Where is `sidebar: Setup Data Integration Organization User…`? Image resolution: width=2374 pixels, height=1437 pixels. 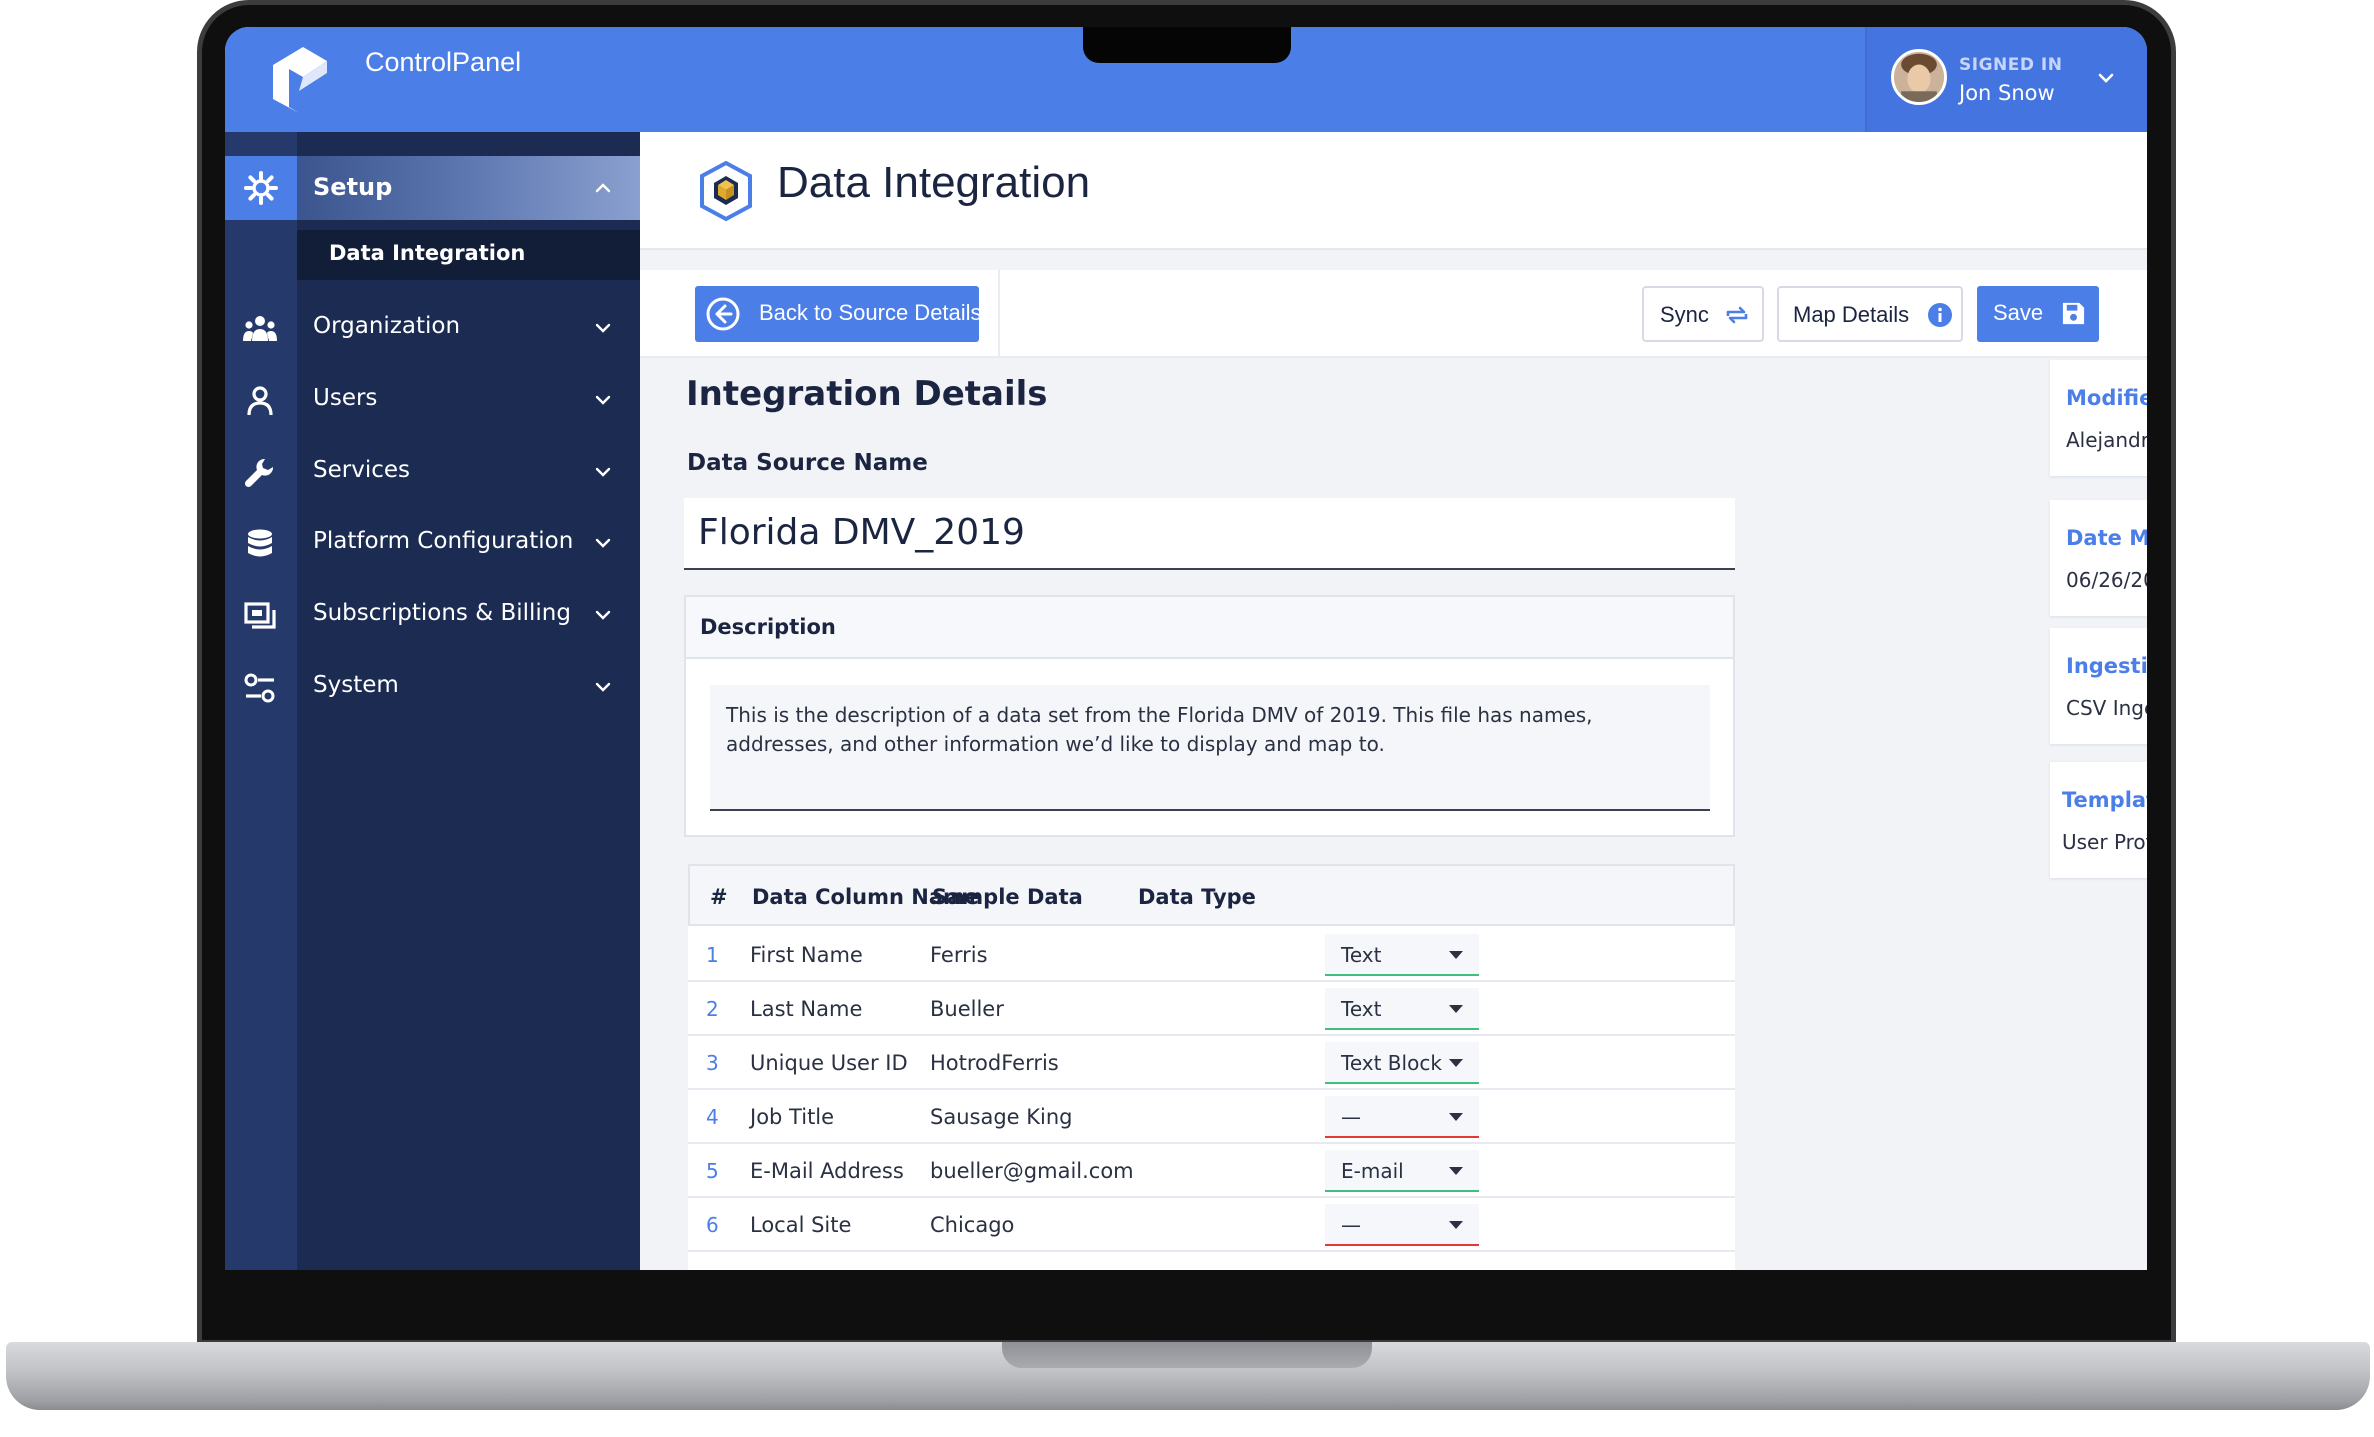 sidebar: Setup Data Integration Organization User… is located at coordinates (432, 701).